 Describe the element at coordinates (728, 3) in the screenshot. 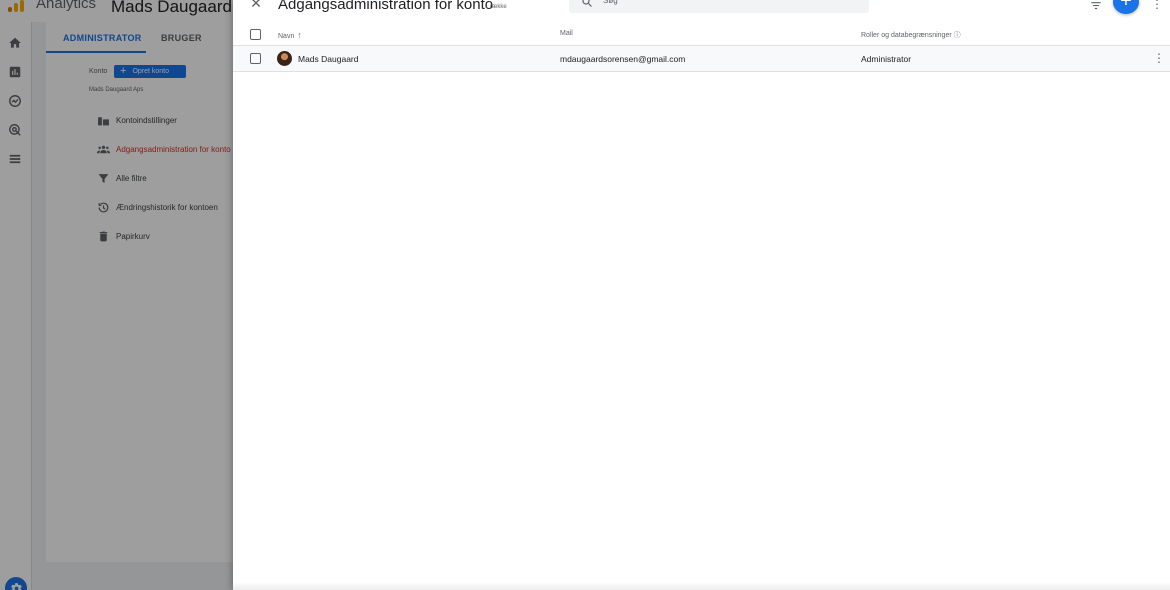

I see `search-input` at that location.